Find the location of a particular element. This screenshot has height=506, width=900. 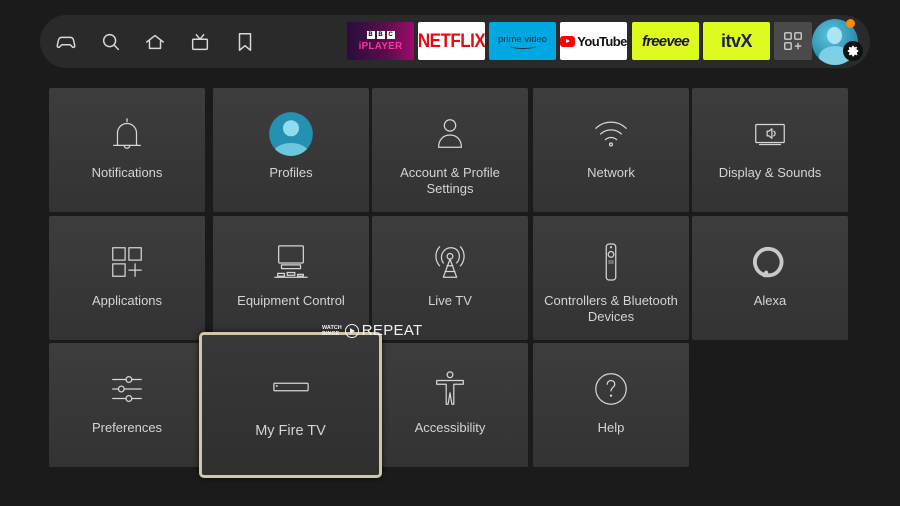

tile-label: Account & Profile Settings is located at coordinates (450, 180).